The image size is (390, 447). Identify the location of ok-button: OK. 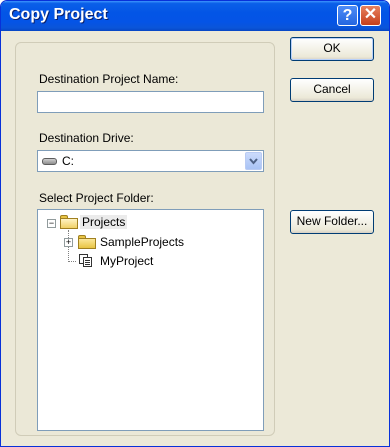
(332, 49).